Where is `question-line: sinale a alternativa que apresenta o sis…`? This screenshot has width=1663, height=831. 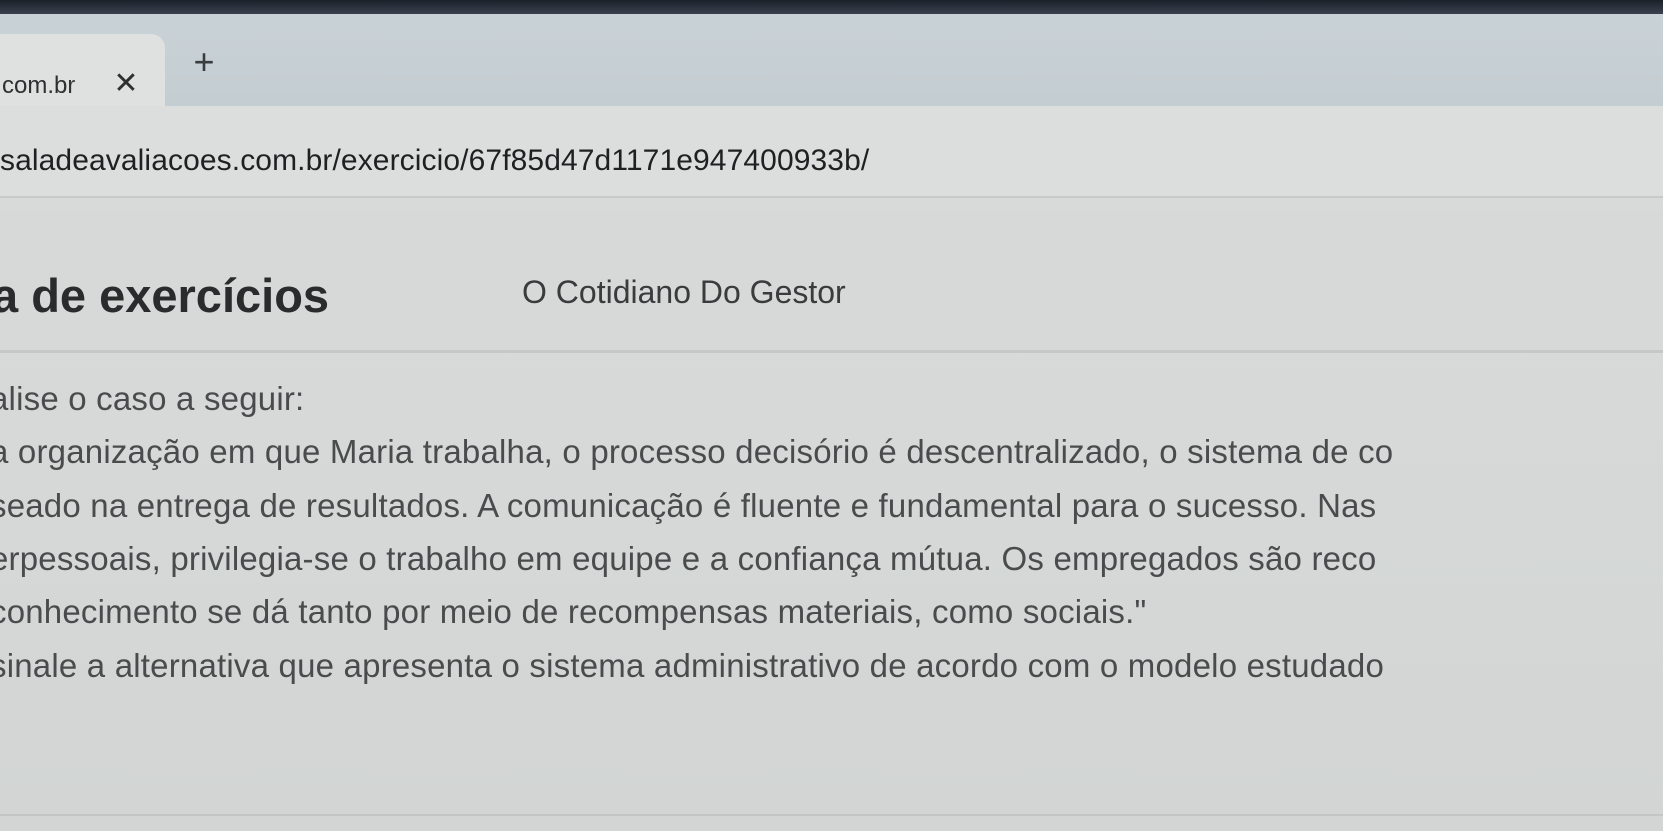
question-line: sinale a alternativa que apresenta o sis… is located at coordinates (692, 665).